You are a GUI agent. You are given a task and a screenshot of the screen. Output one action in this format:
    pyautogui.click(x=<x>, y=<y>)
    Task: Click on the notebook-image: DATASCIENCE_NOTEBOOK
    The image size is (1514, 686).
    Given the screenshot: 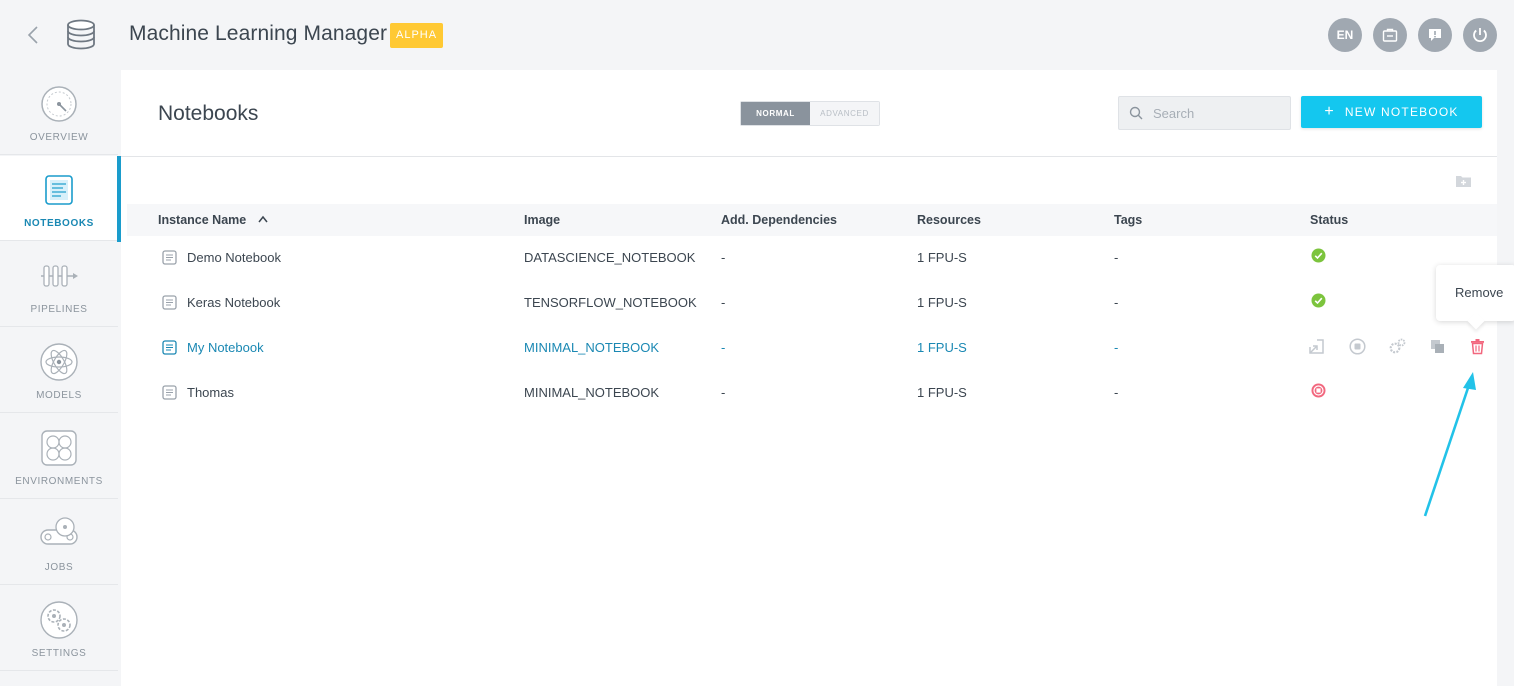 What is the action you would take?
    pyautogui.click(x=610, y=257)
    